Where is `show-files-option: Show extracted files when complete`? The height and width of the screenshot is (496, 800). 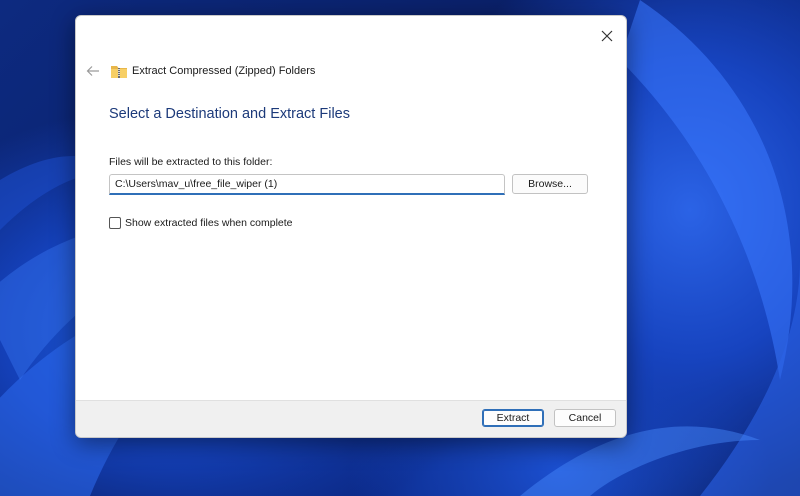 show-files-option: Show extracted files when complete is located at coordinates (201, 223).